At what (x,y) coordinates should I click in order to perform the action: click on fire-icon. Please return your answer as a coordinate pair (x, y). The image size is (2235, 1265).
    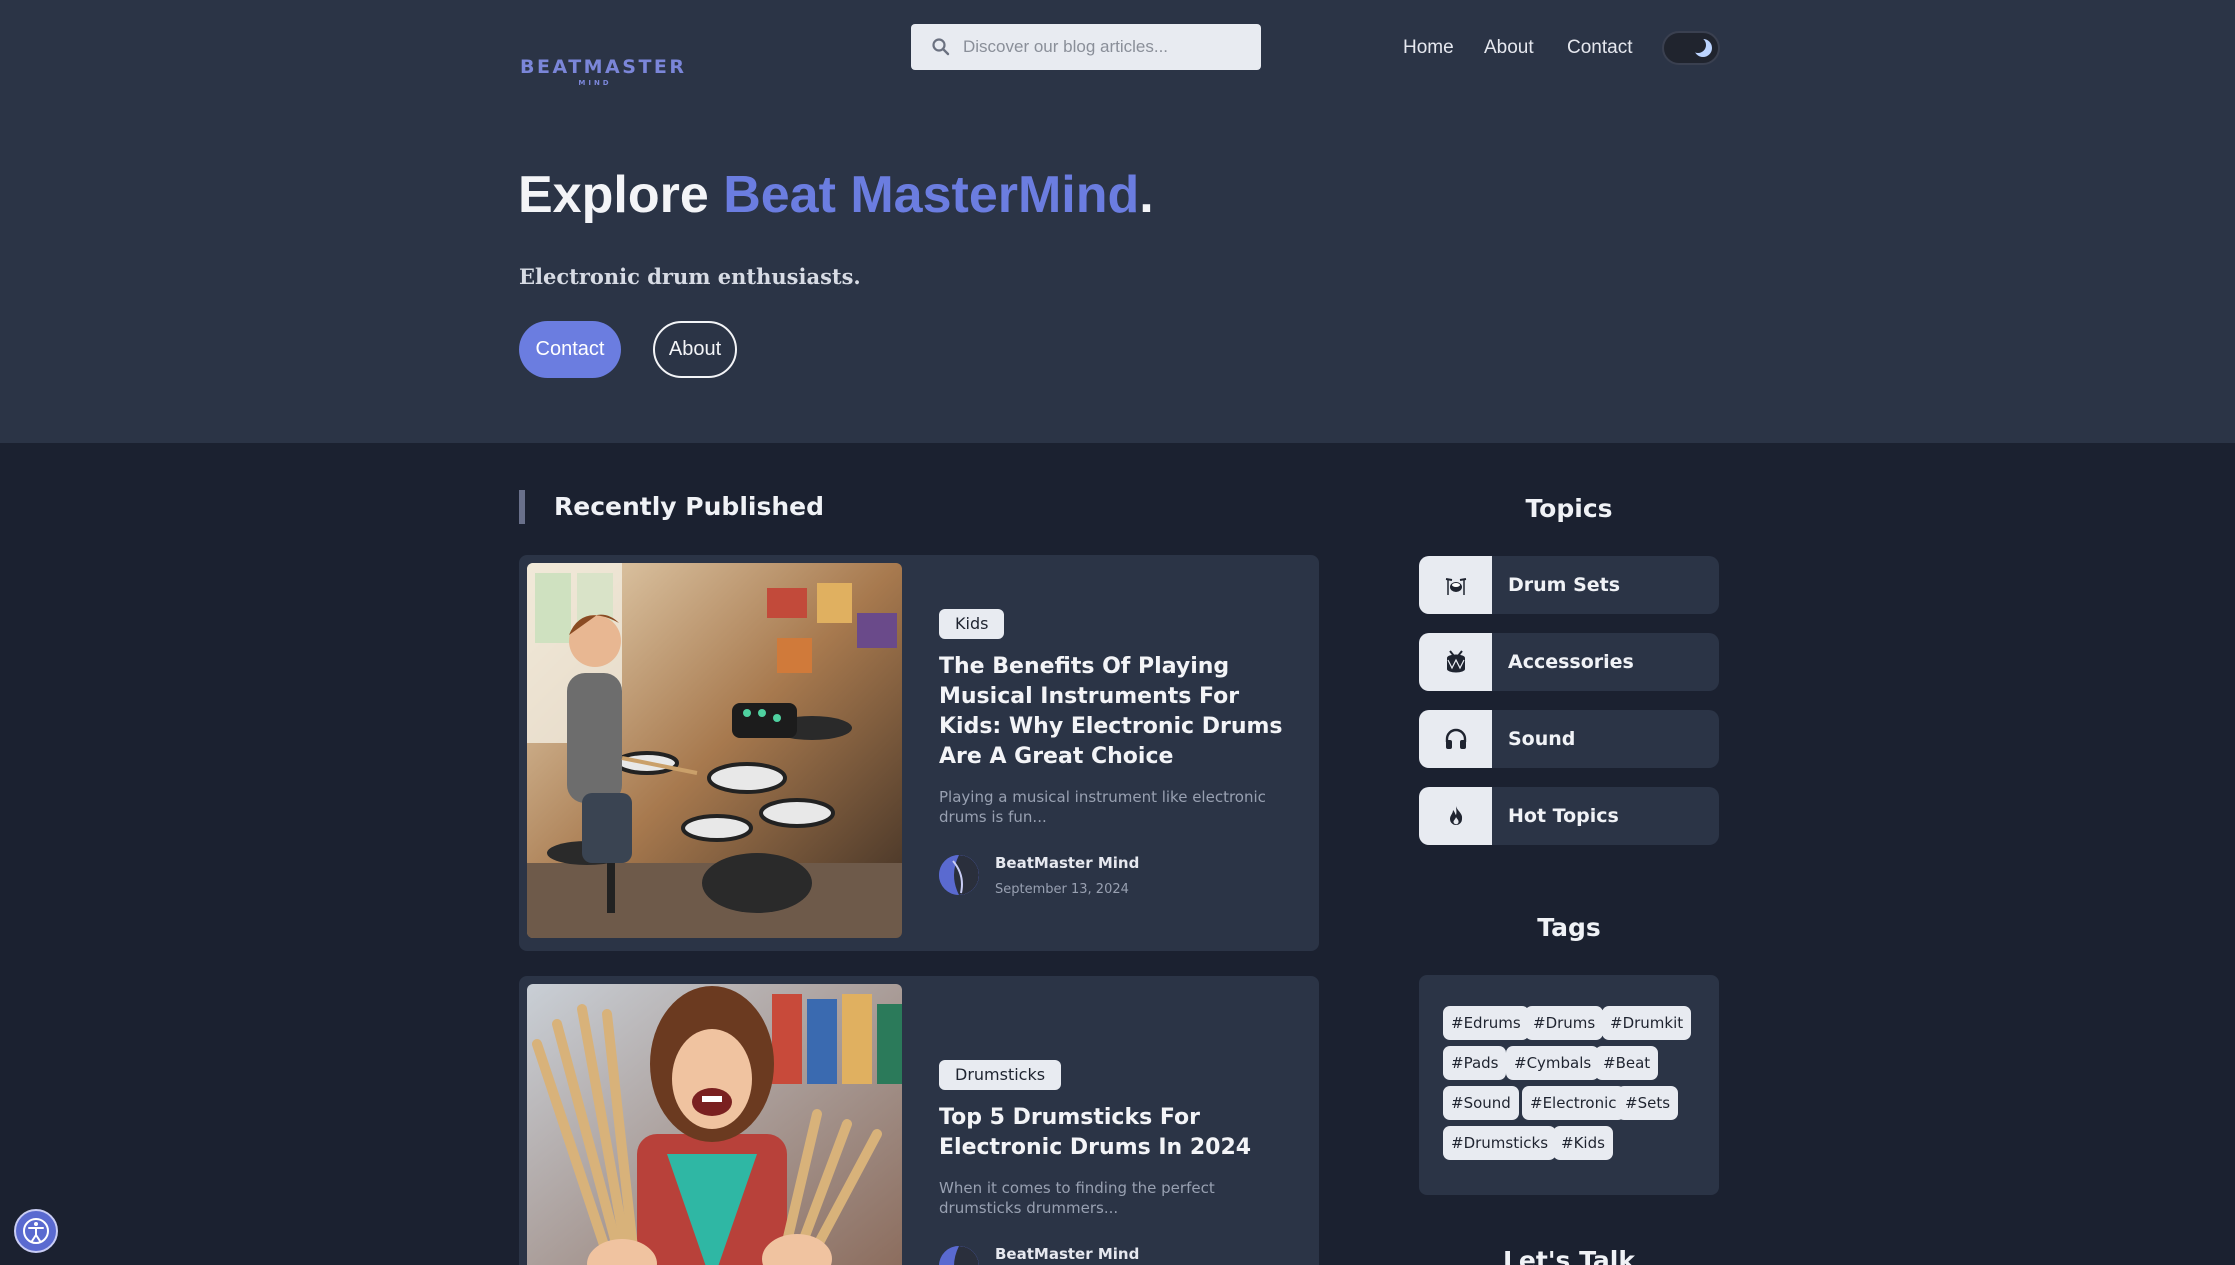
    Looking at the image, I should click on (1456, 815).